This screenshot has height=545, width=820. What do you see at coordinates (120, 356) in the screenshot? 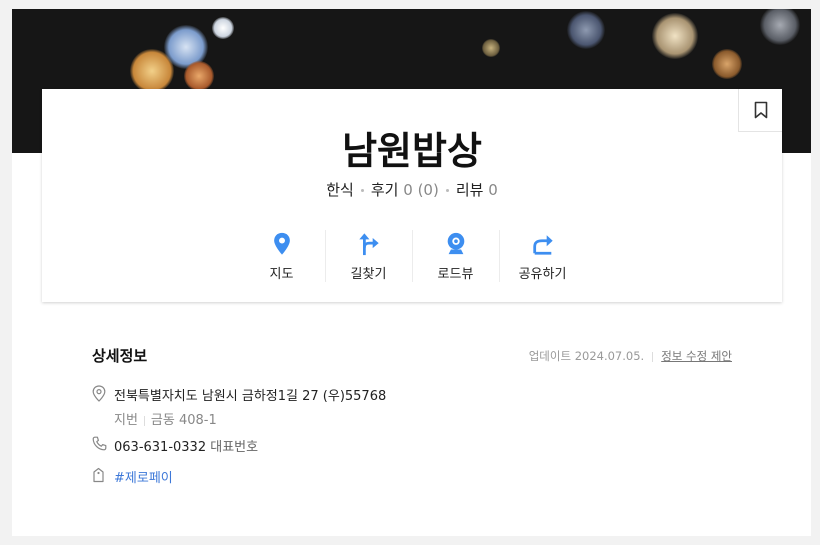
I see `detail-title: 상세정보` at bounding box center [120, 356].